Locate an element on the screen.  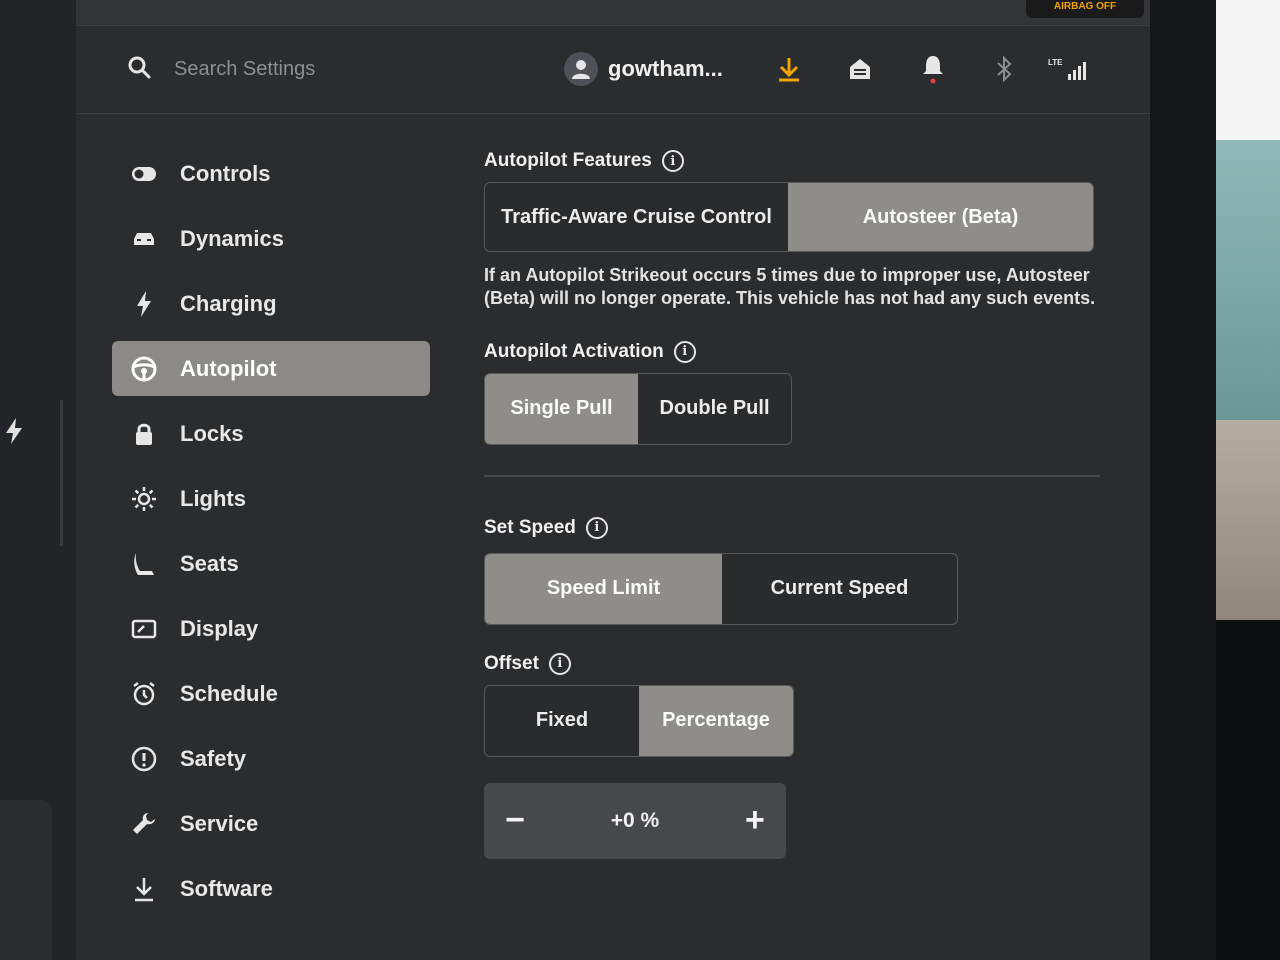
sidebar-item-label: Controls is located at coordinates (225, 173).